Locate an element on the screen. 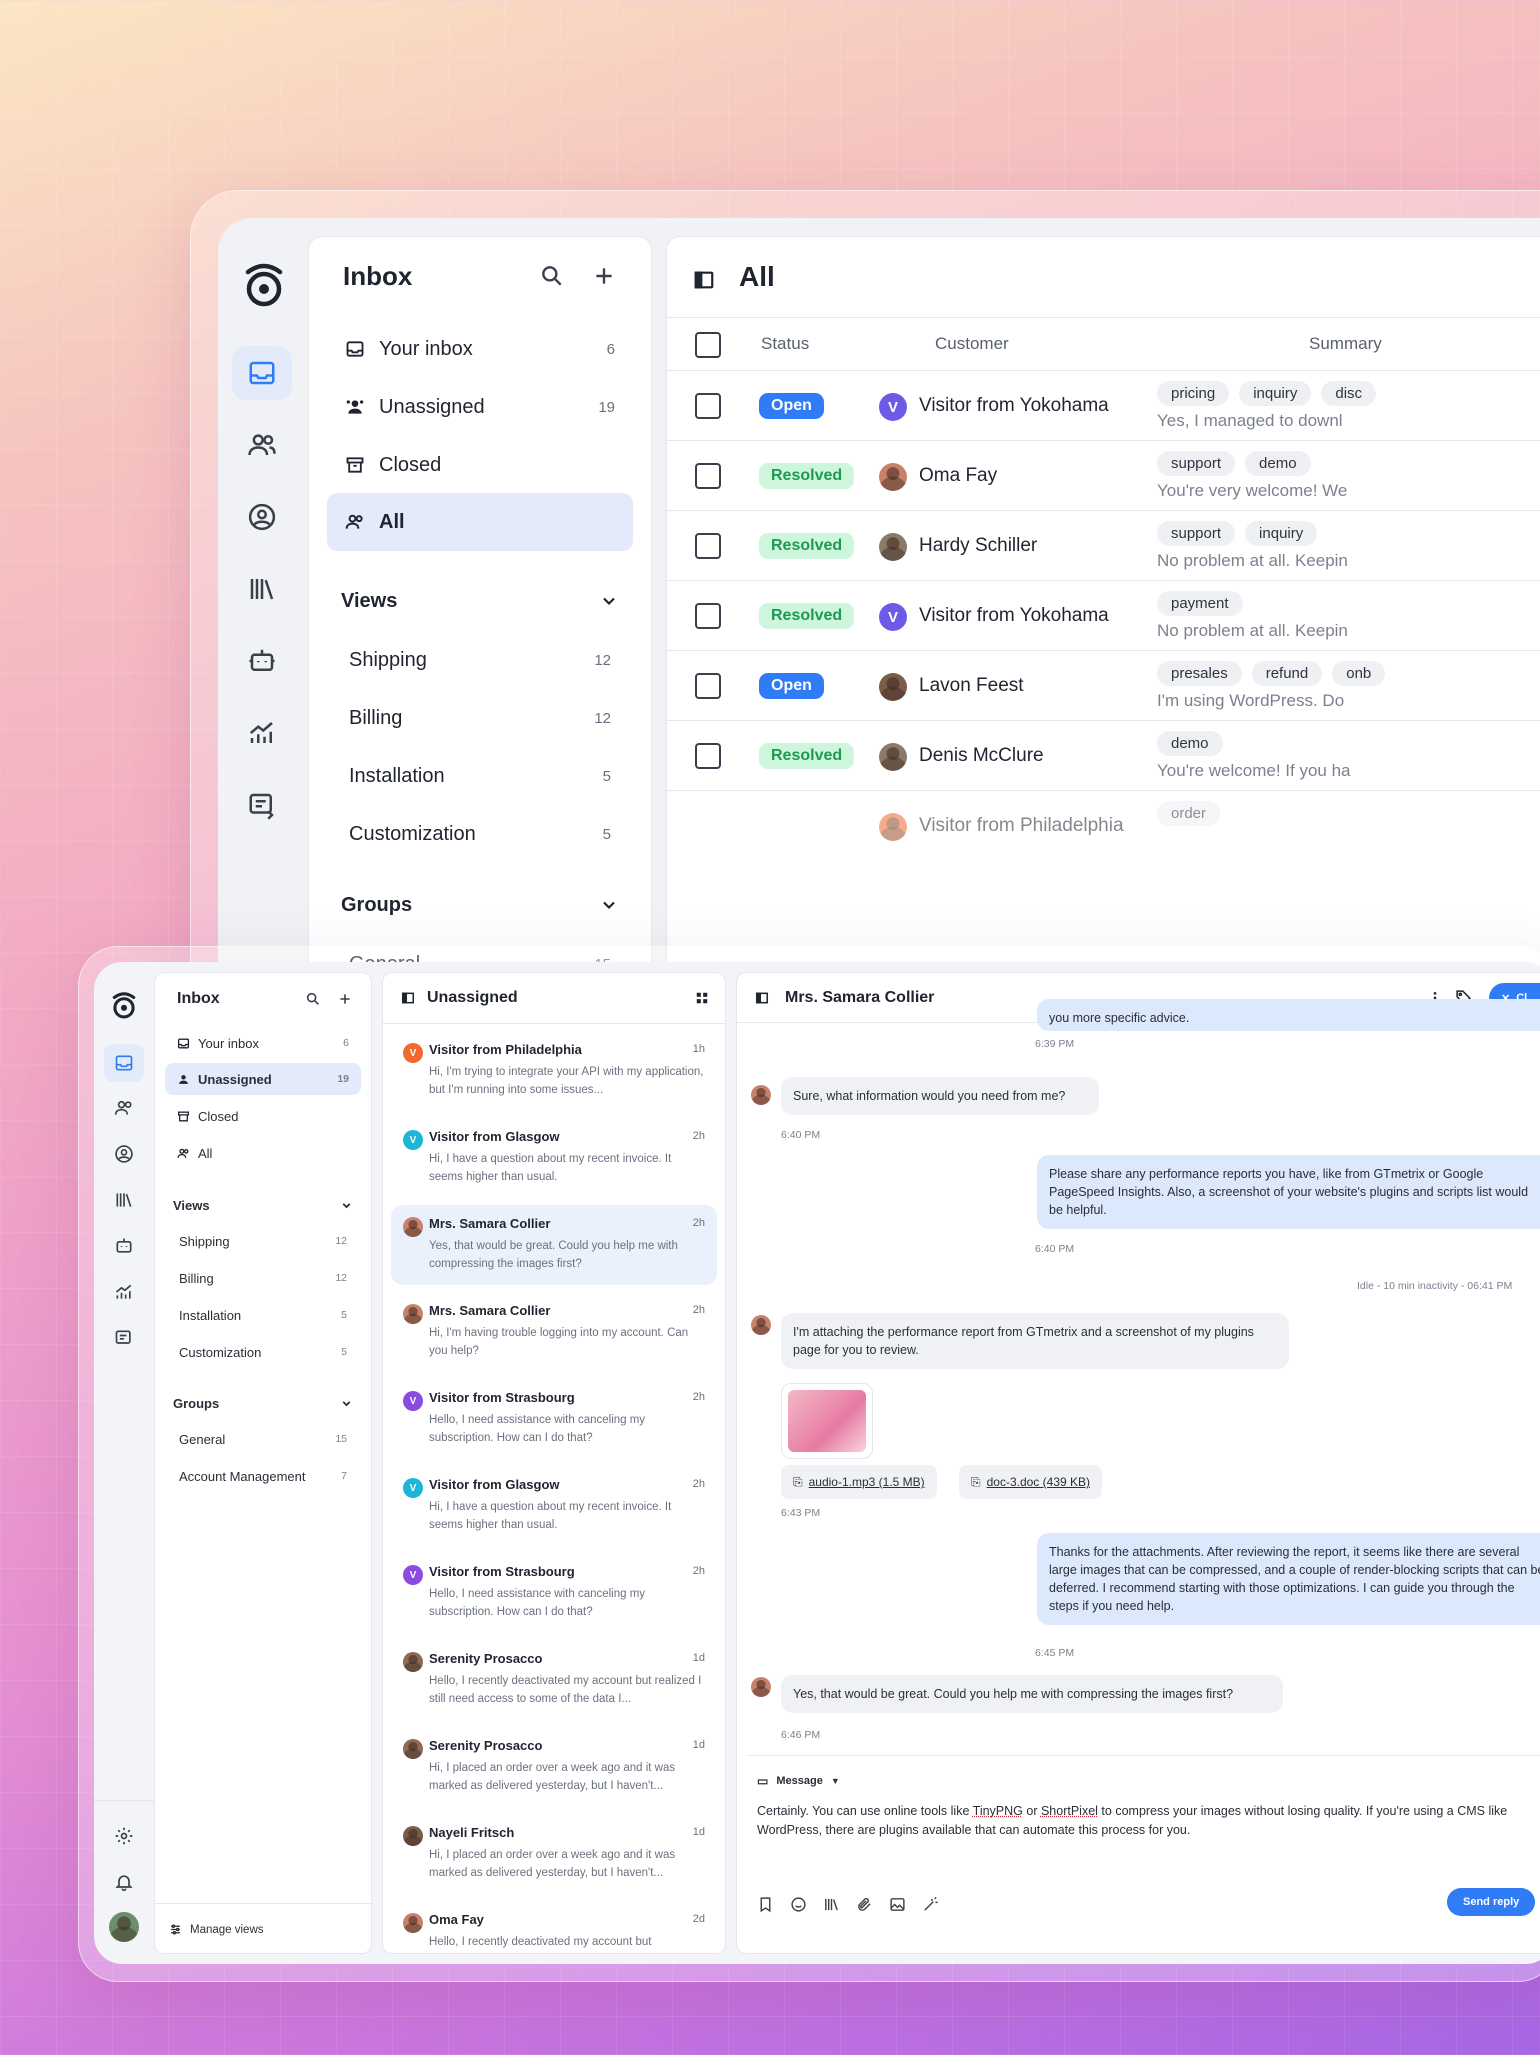  file-attachment: ⎘ doc-3.doc (439 KB) is located at coordinates (1030, 1482).